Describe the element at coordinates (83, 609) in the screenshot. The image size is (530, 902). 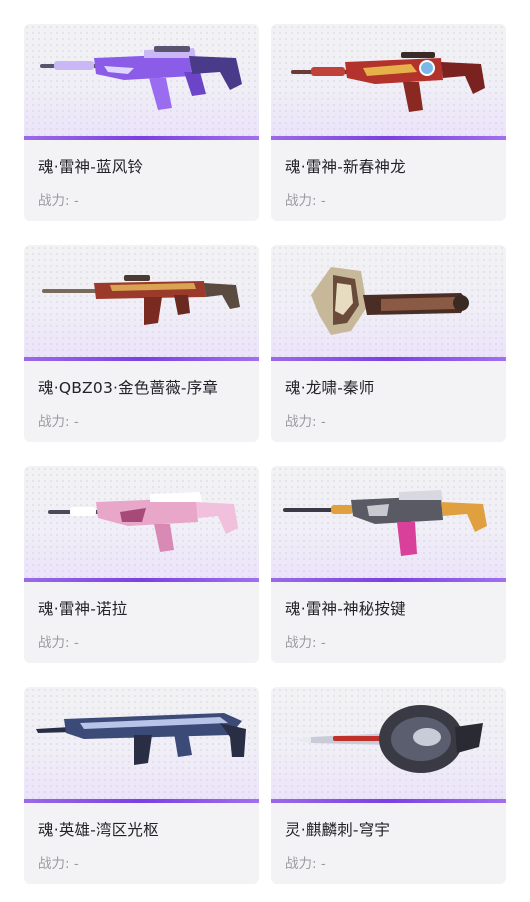
I see `weapon-name: 魂·雷神-诺拉` at that location.